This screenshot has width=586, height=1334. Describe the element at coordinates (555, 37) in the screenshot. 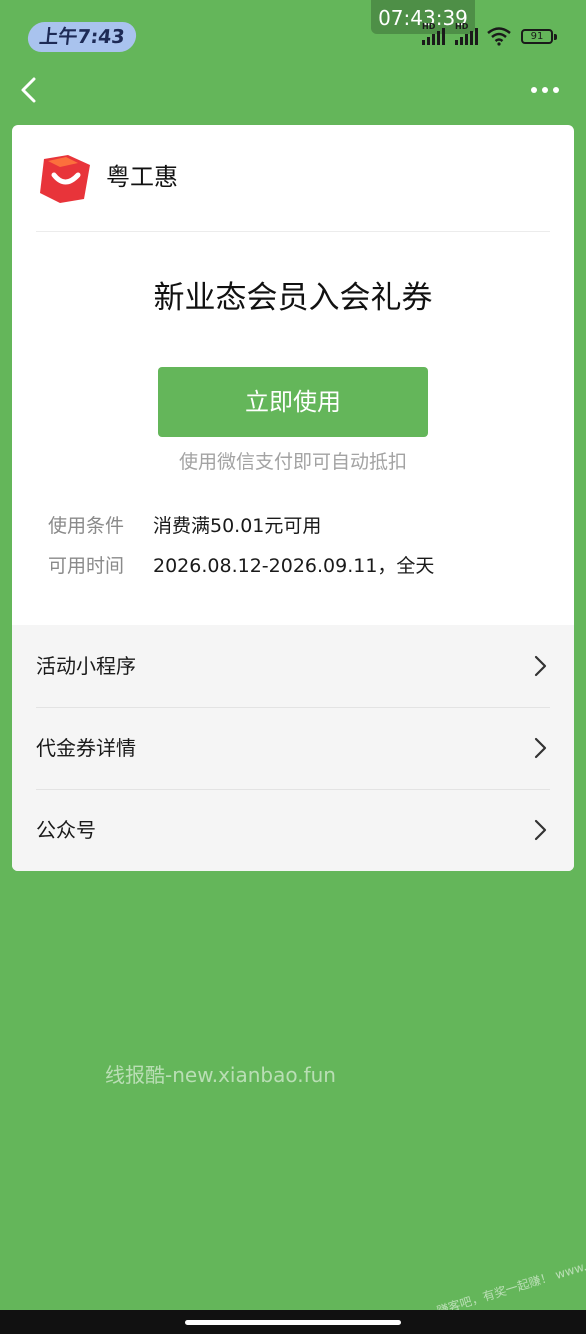

I see `battery-tip` at that location.